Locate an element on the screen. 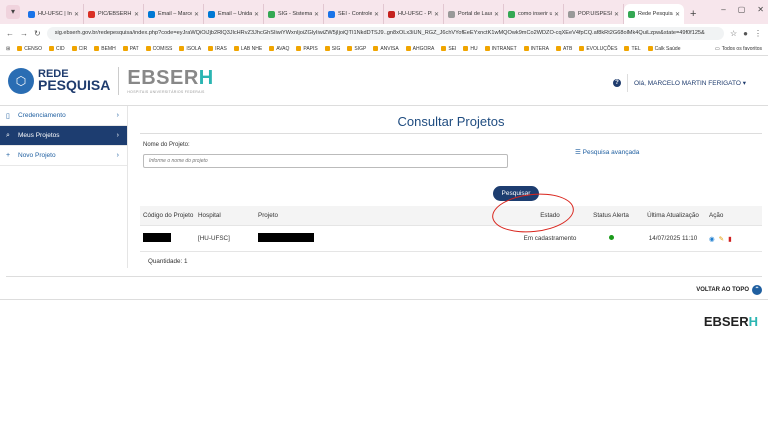 The height and width of the screenshot is (432, 768). bookmark-label: SIGP is located at coordinates (360, 48).